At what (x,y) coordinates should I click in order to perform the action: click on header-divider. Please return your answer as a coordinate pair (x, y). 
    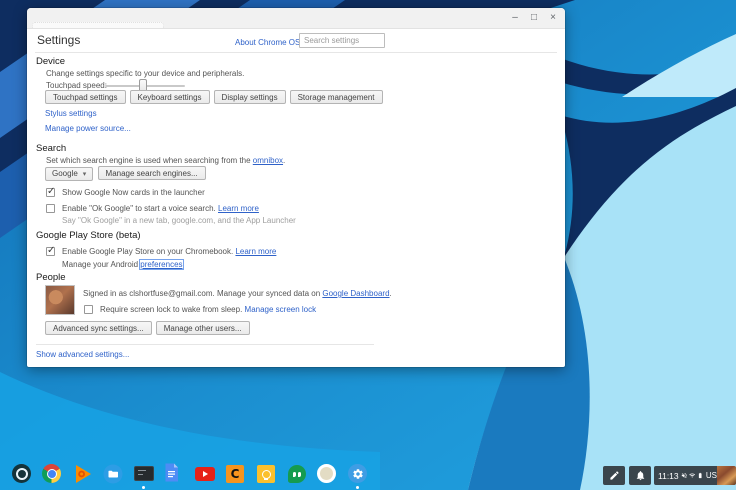
    Looking at the image, I should click on (296, 52).